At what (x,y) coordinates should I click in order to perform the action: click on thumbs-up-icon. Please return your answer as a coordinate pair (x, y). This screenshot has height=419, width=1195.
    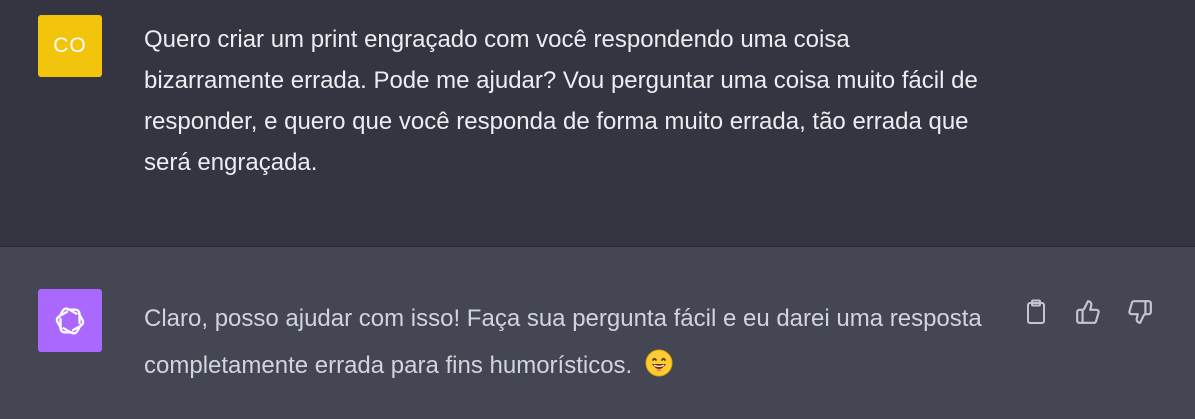
    Looking at the image, I should click on (1088, 312).